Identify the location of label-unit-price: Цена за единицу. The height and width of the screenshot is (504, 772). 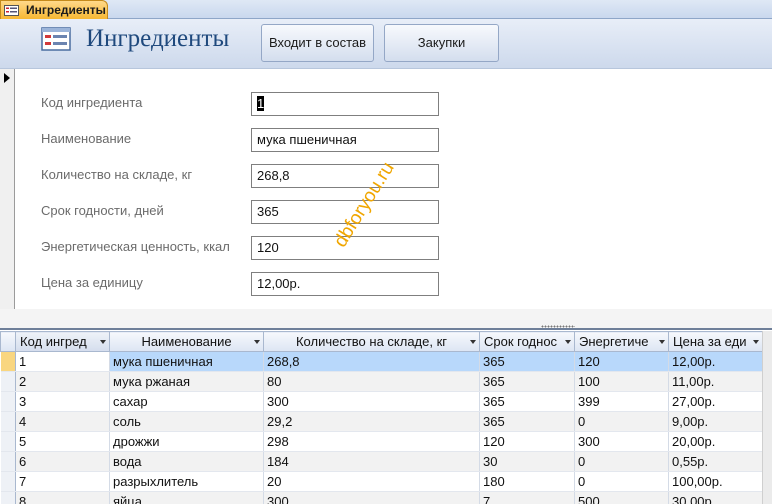
(92, 282).